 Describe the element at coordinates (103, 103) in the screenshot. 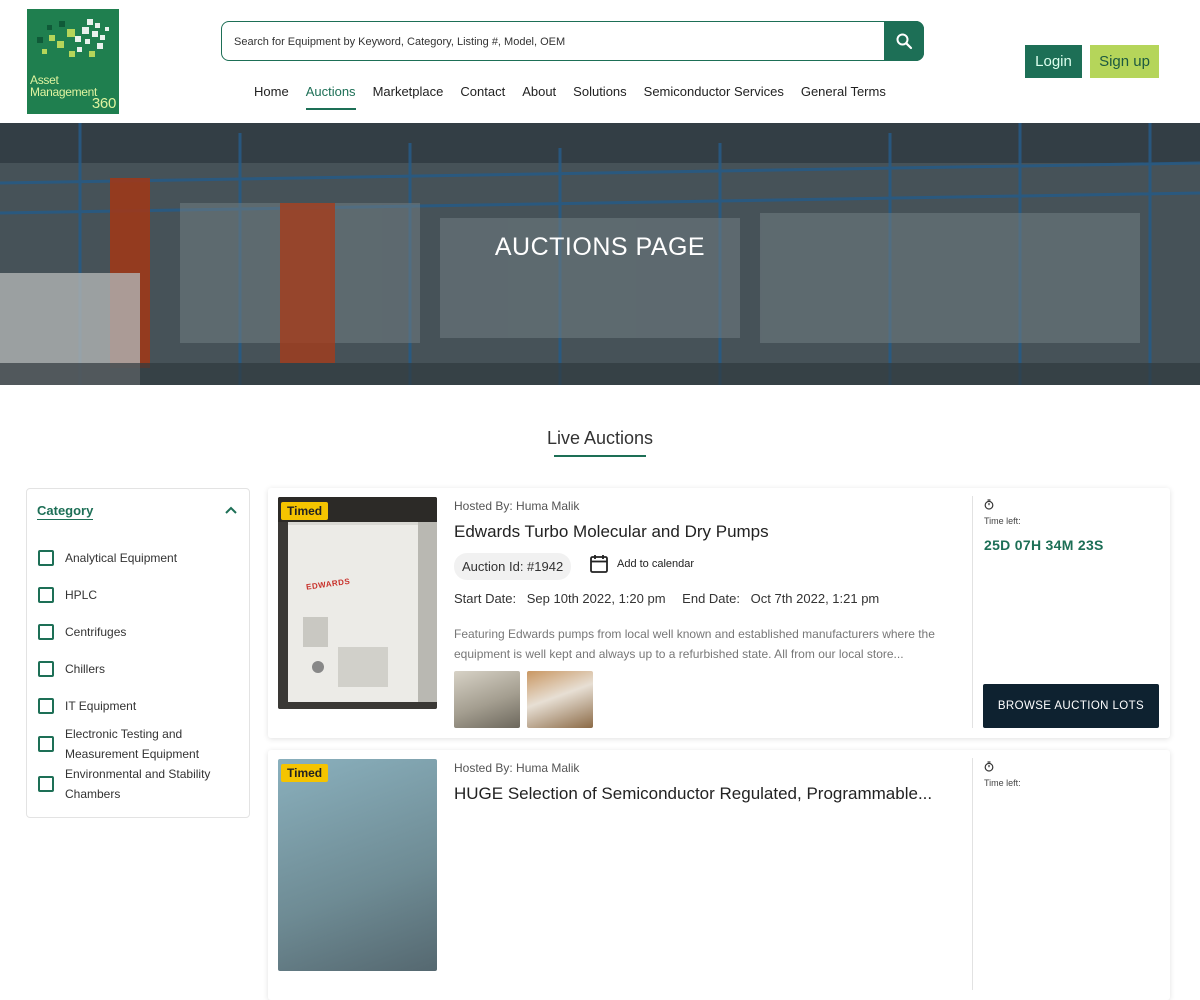

I see `logo-line-3: 360` at that location.